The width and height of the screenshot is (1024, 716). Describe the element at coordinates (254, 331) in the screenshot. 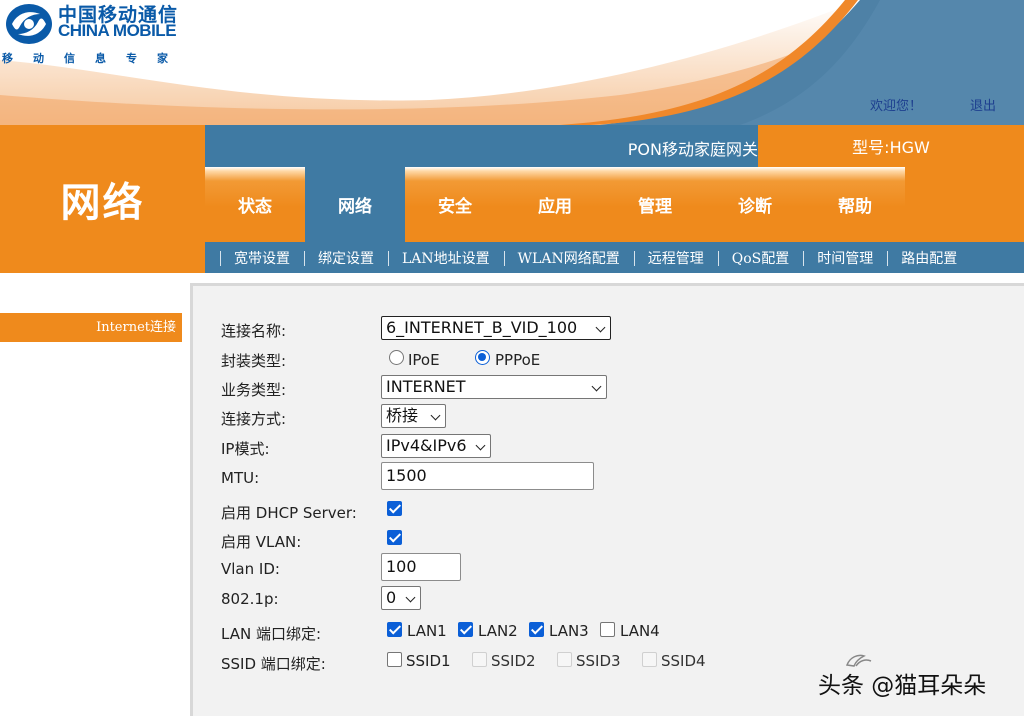

I see `connection-name-label: 连接名称:` at that location.